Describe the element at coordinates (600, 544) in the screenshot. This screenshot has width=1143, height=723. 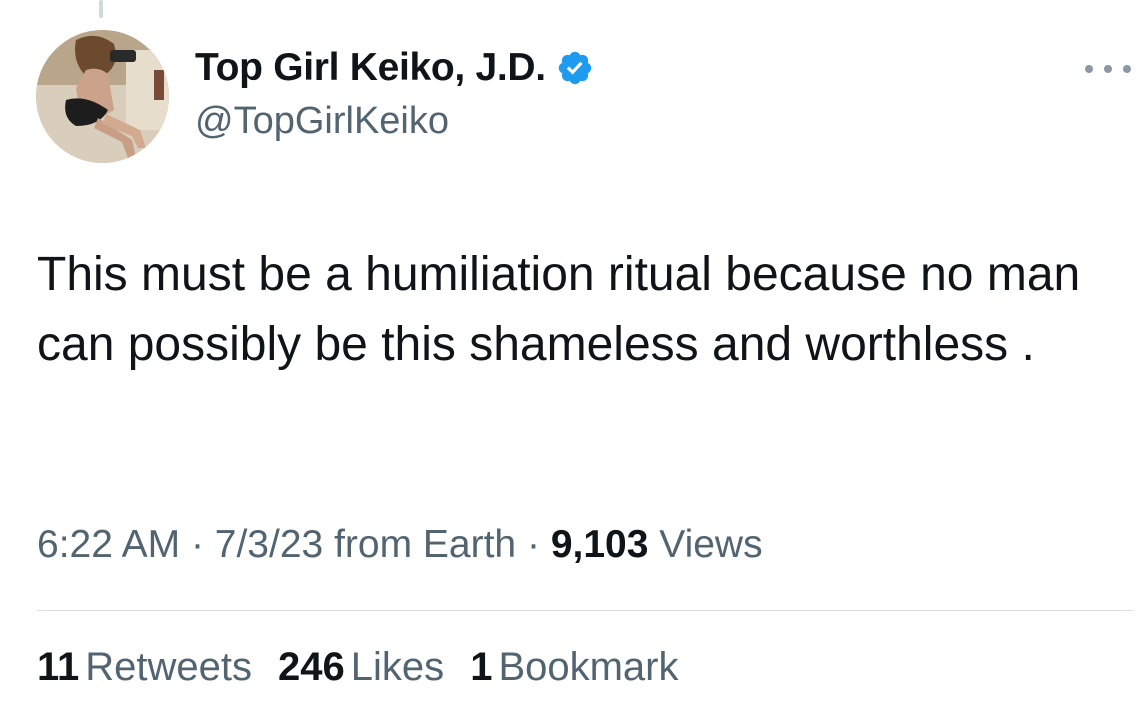
I see `views-count: 9,103` at that location.